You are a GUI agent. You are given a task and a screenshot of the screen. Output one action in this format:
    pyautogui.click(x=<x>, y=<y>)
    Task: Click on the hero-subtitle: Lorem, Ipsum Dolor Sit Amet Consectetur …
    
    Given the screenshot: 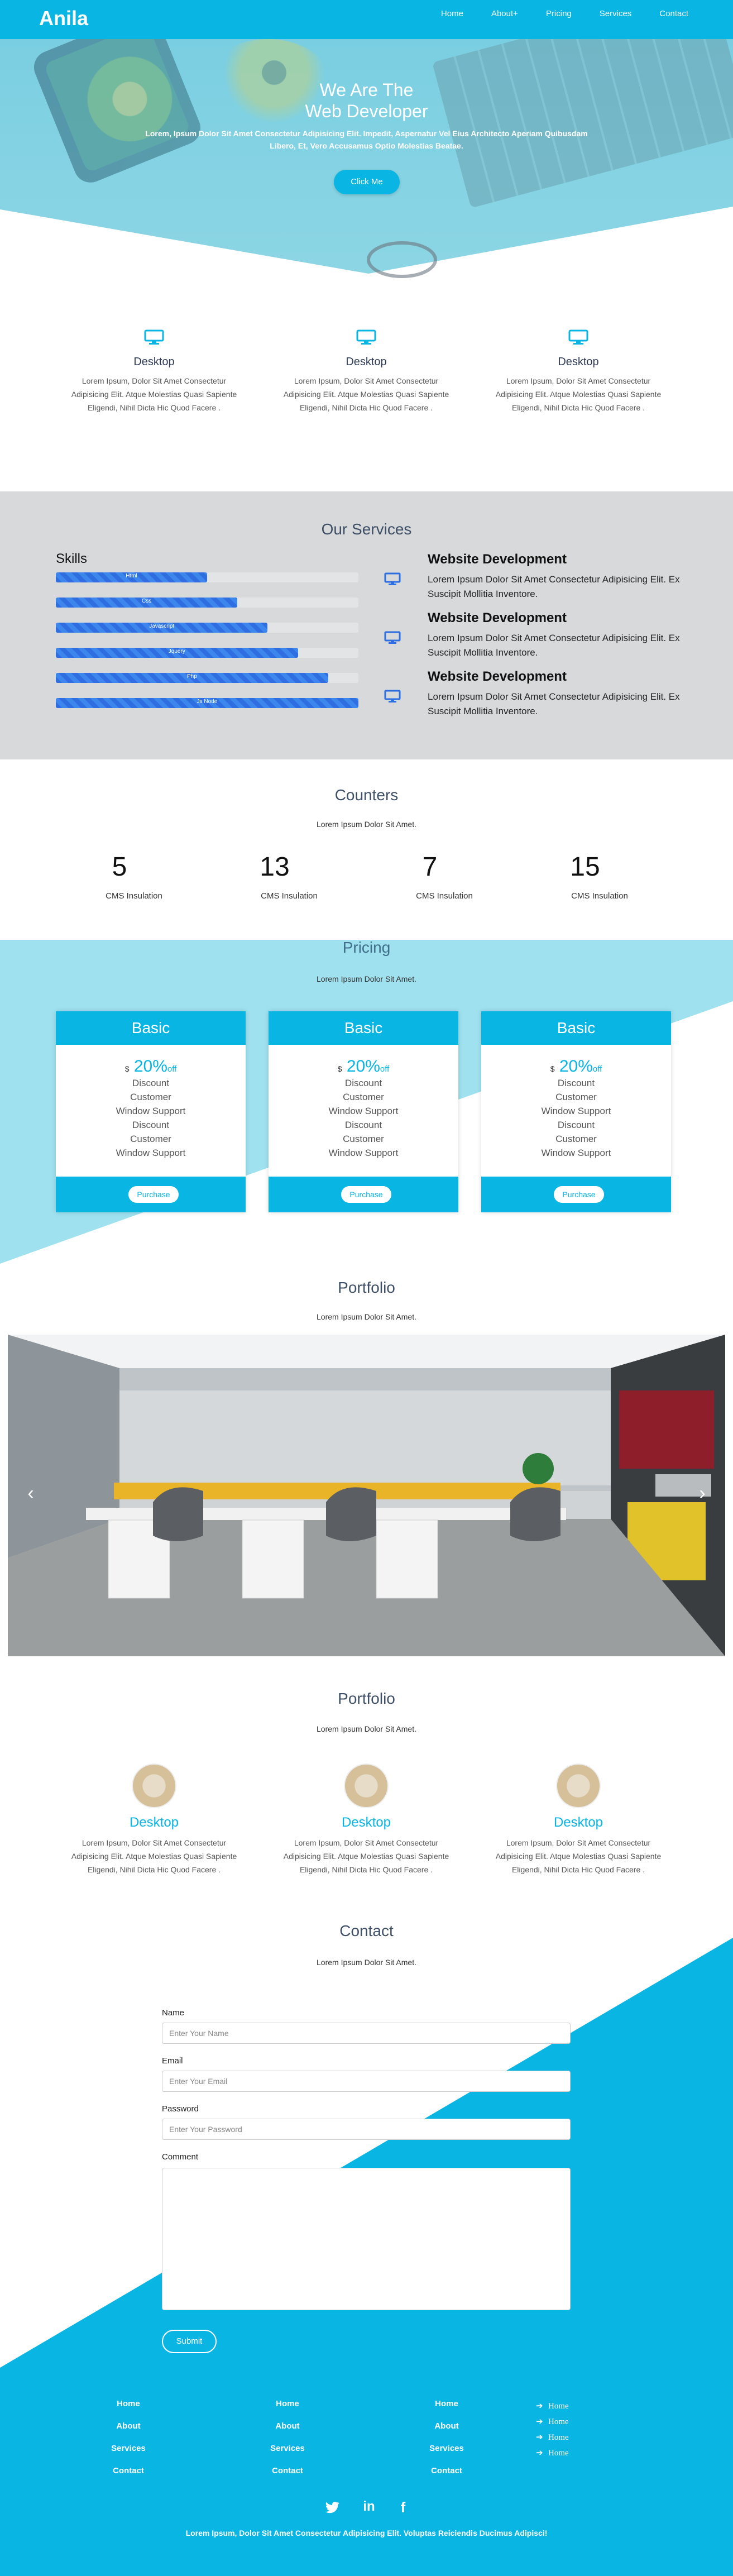 What is the action you would take?
    pyautogui.click(x=366, y=139)
    